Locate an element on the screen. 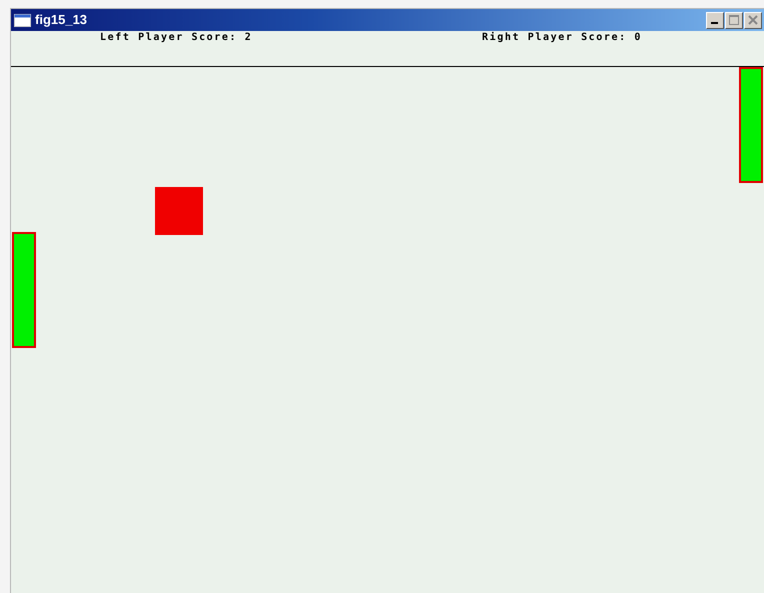 Image resolution: width=764 pixels, height=593 pixels. window-icon is located at coordinates (22, 20).